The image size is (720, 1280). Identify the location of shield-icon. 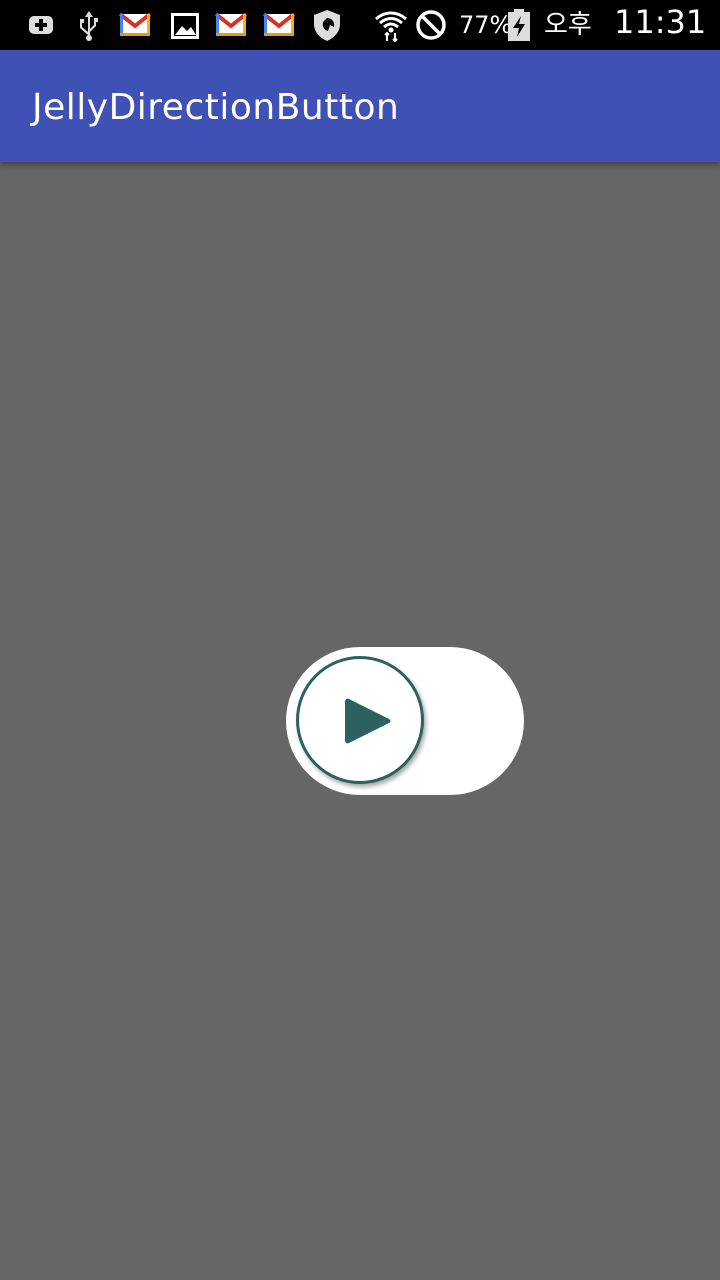
(327, 25).